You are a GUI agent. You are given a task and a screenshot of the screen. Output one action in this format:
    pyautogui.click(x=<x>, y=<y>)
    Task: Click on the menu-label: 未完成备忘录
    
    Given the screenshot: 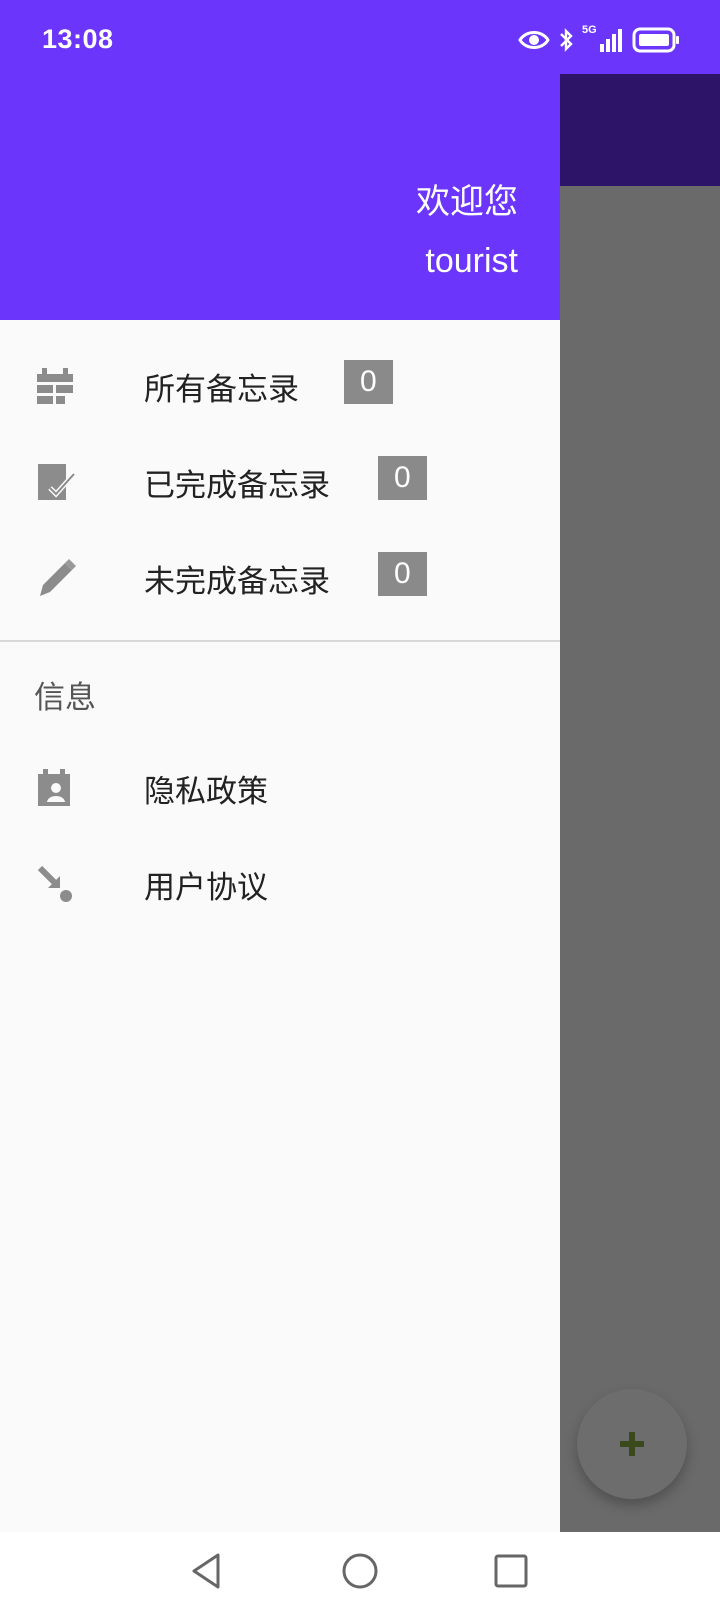 What is the action you would take?
    pyautogui.click(x=237, y=582)
    